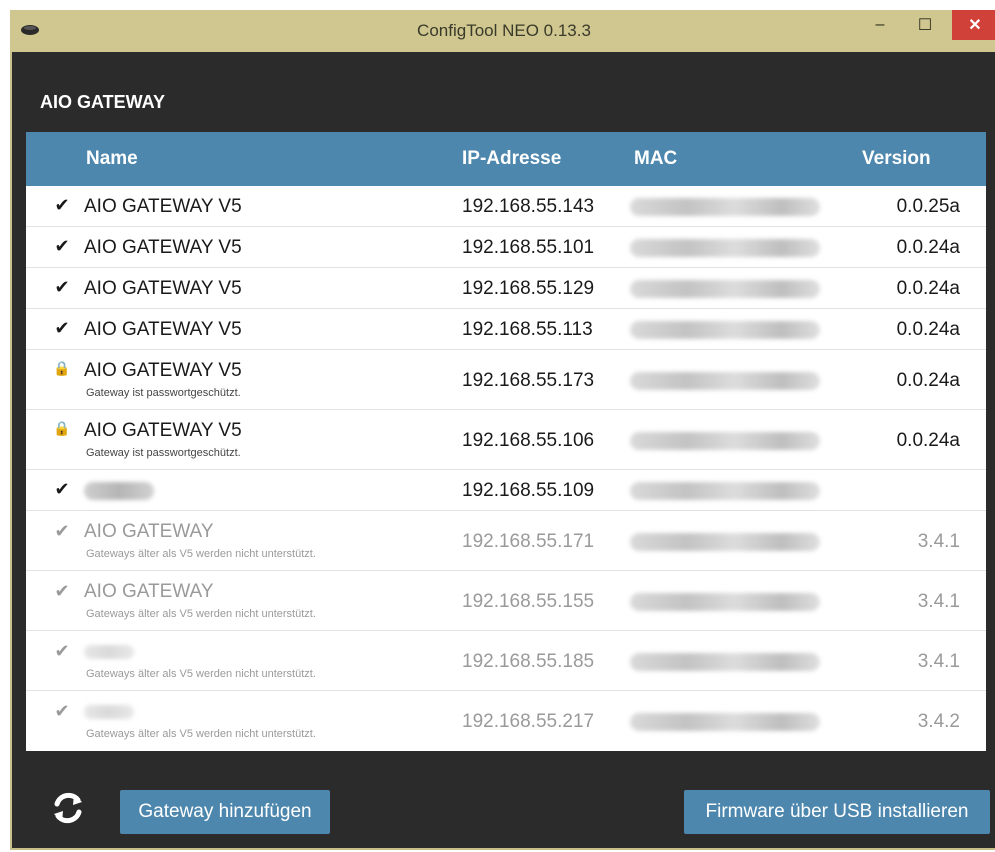 The image size is (995, 852). Describe the element at coordinates (938, 721) in the screenshot. I see `gateway-version: 3.4.2` at that location.